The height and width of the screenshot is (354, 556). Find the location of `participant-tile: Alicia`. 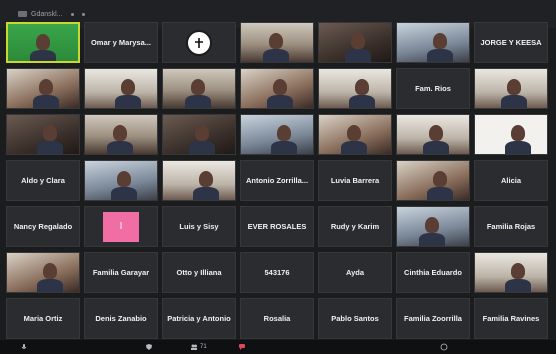

participant-tile: Alicia is located at coordinates (511, 180).